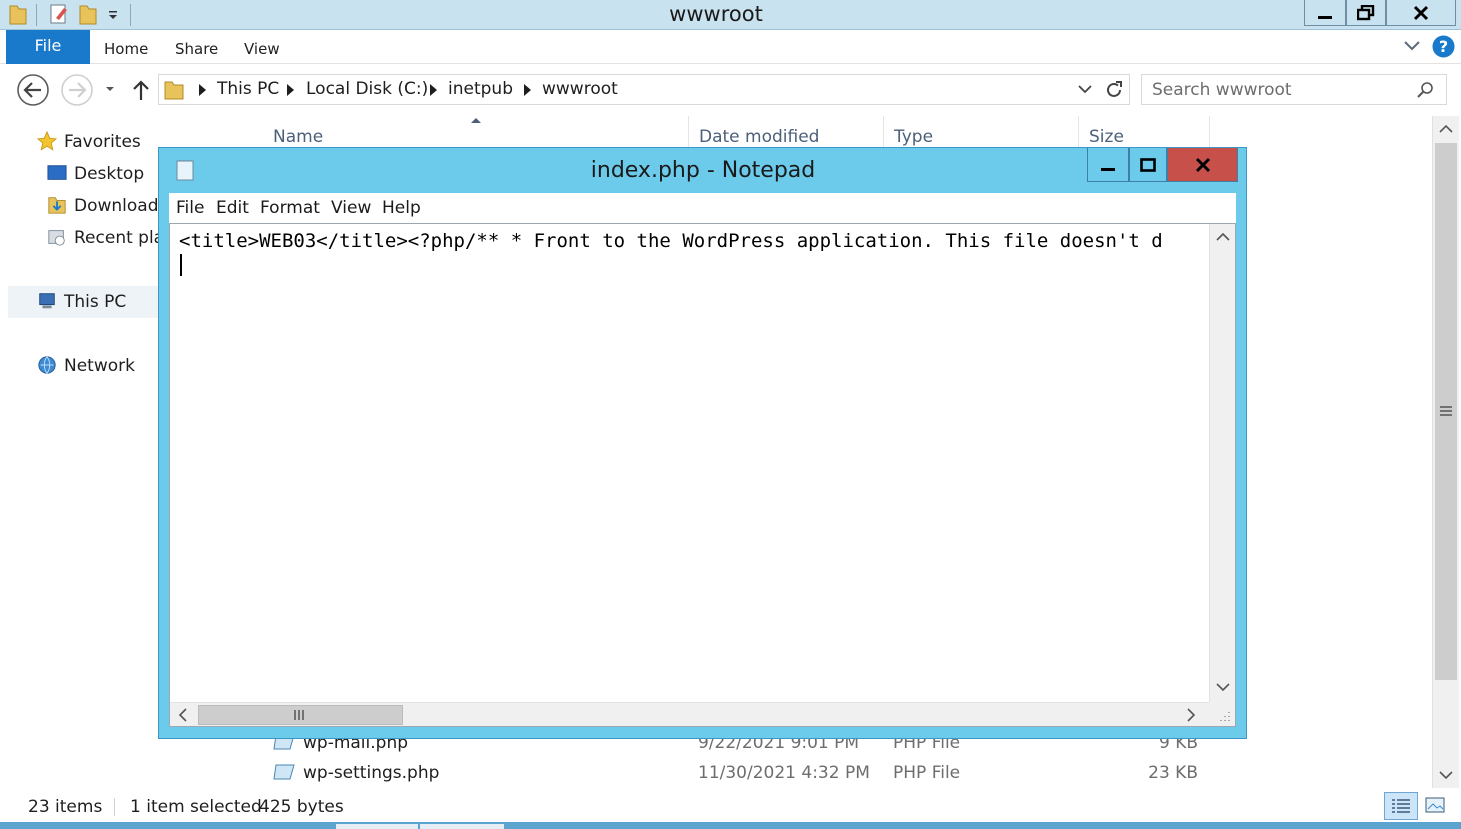 This screenshot has width=1461, height=829. I want to click on forward-arrow-icon, so click(77, 90).